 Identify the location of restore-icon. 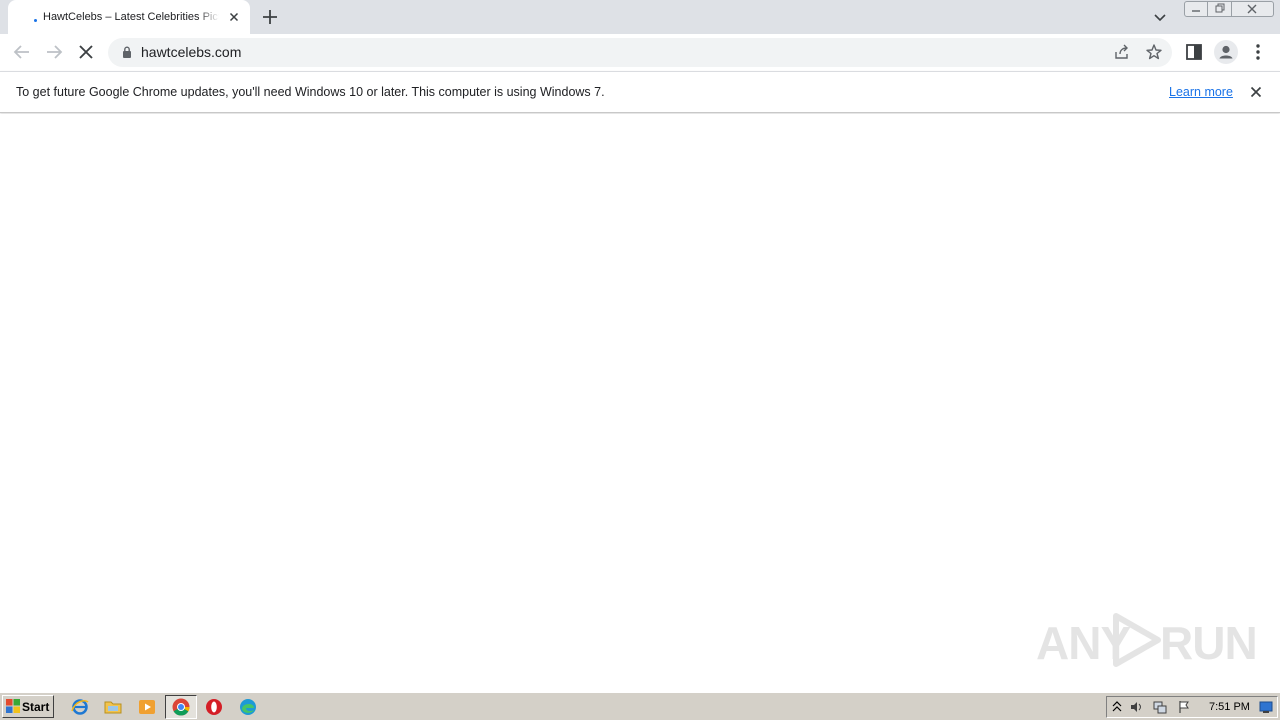
(1220, 8).